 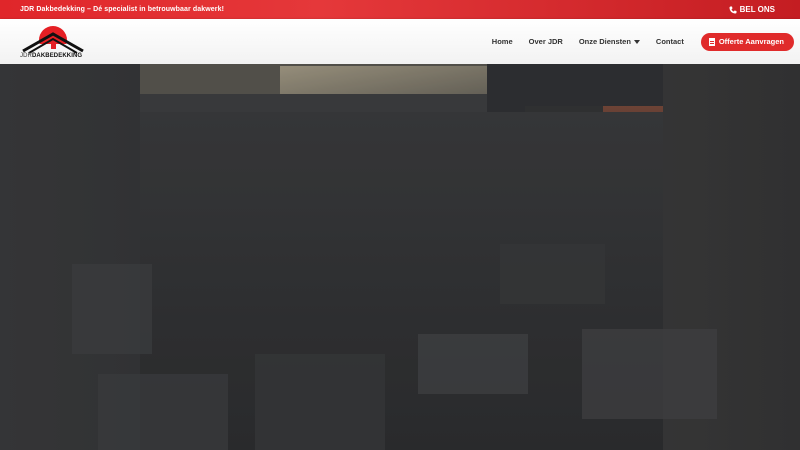 What do you see at coordinates (670, 41) in the screenshot?
I see `nav-item-contact: Contact` at bounding box center [670, 41].